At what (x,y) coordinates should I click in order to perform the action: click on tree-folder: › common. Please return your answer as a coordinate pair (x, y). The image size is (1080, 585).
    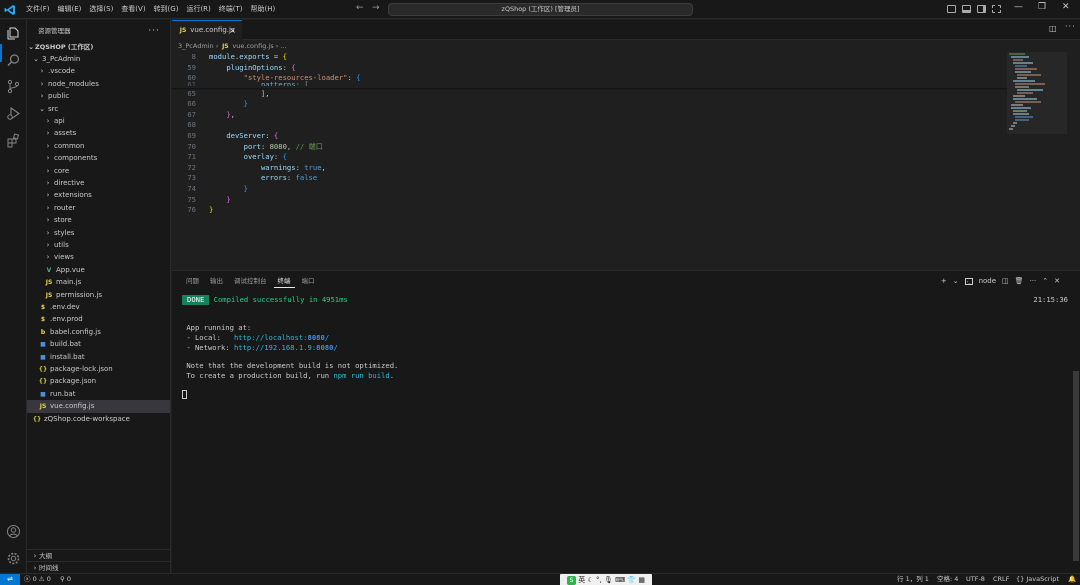
    Looking at the image, I should click on (98, 146).